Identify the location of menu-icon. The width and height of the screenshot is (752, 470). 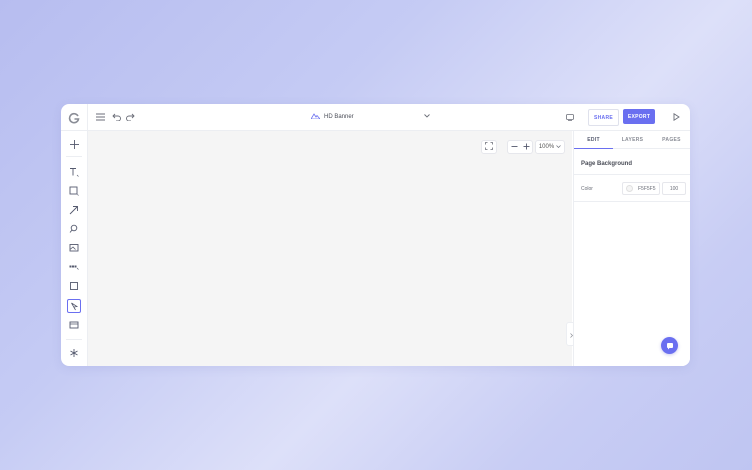
(100, 117).